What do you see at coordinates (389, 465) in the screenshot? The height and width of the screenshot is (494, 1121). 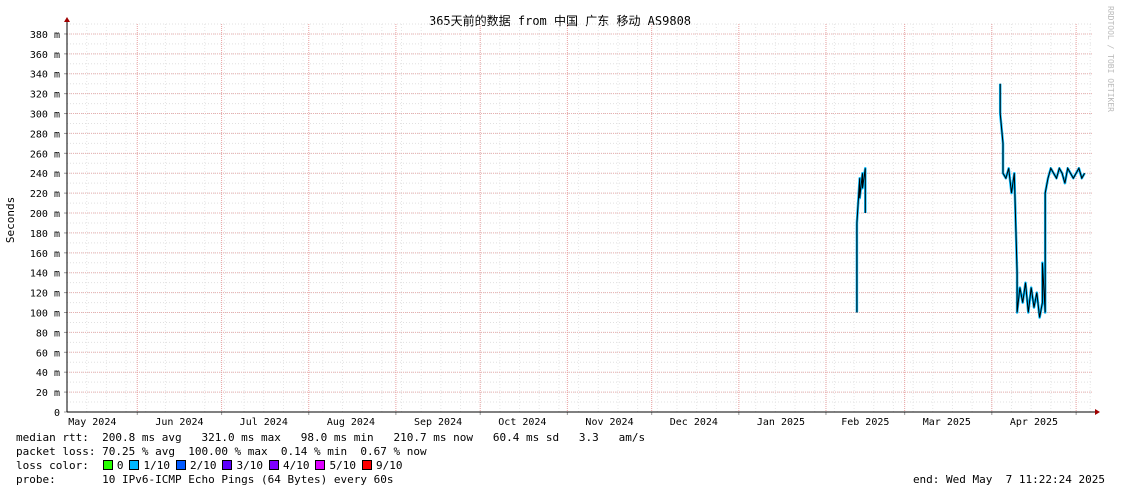 I see `loss-color-swatch-label: 9/10` at bounding box center [389, 465].